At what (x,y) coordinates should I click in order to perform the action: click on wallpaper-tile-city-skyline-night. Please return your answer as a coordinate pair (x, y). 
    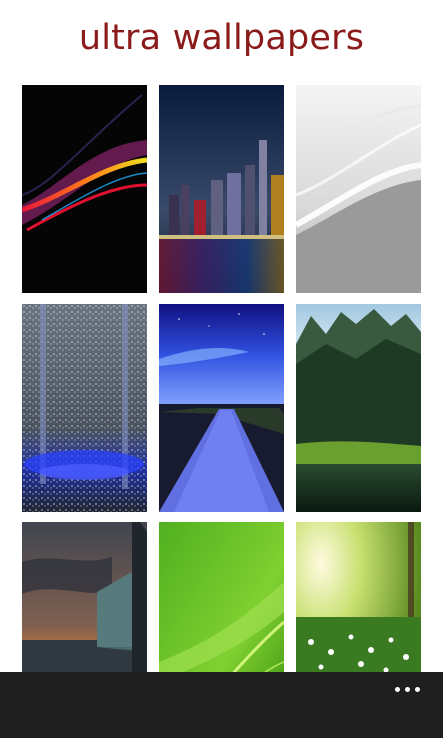
    Looking at the image, I should click on (221, 189).